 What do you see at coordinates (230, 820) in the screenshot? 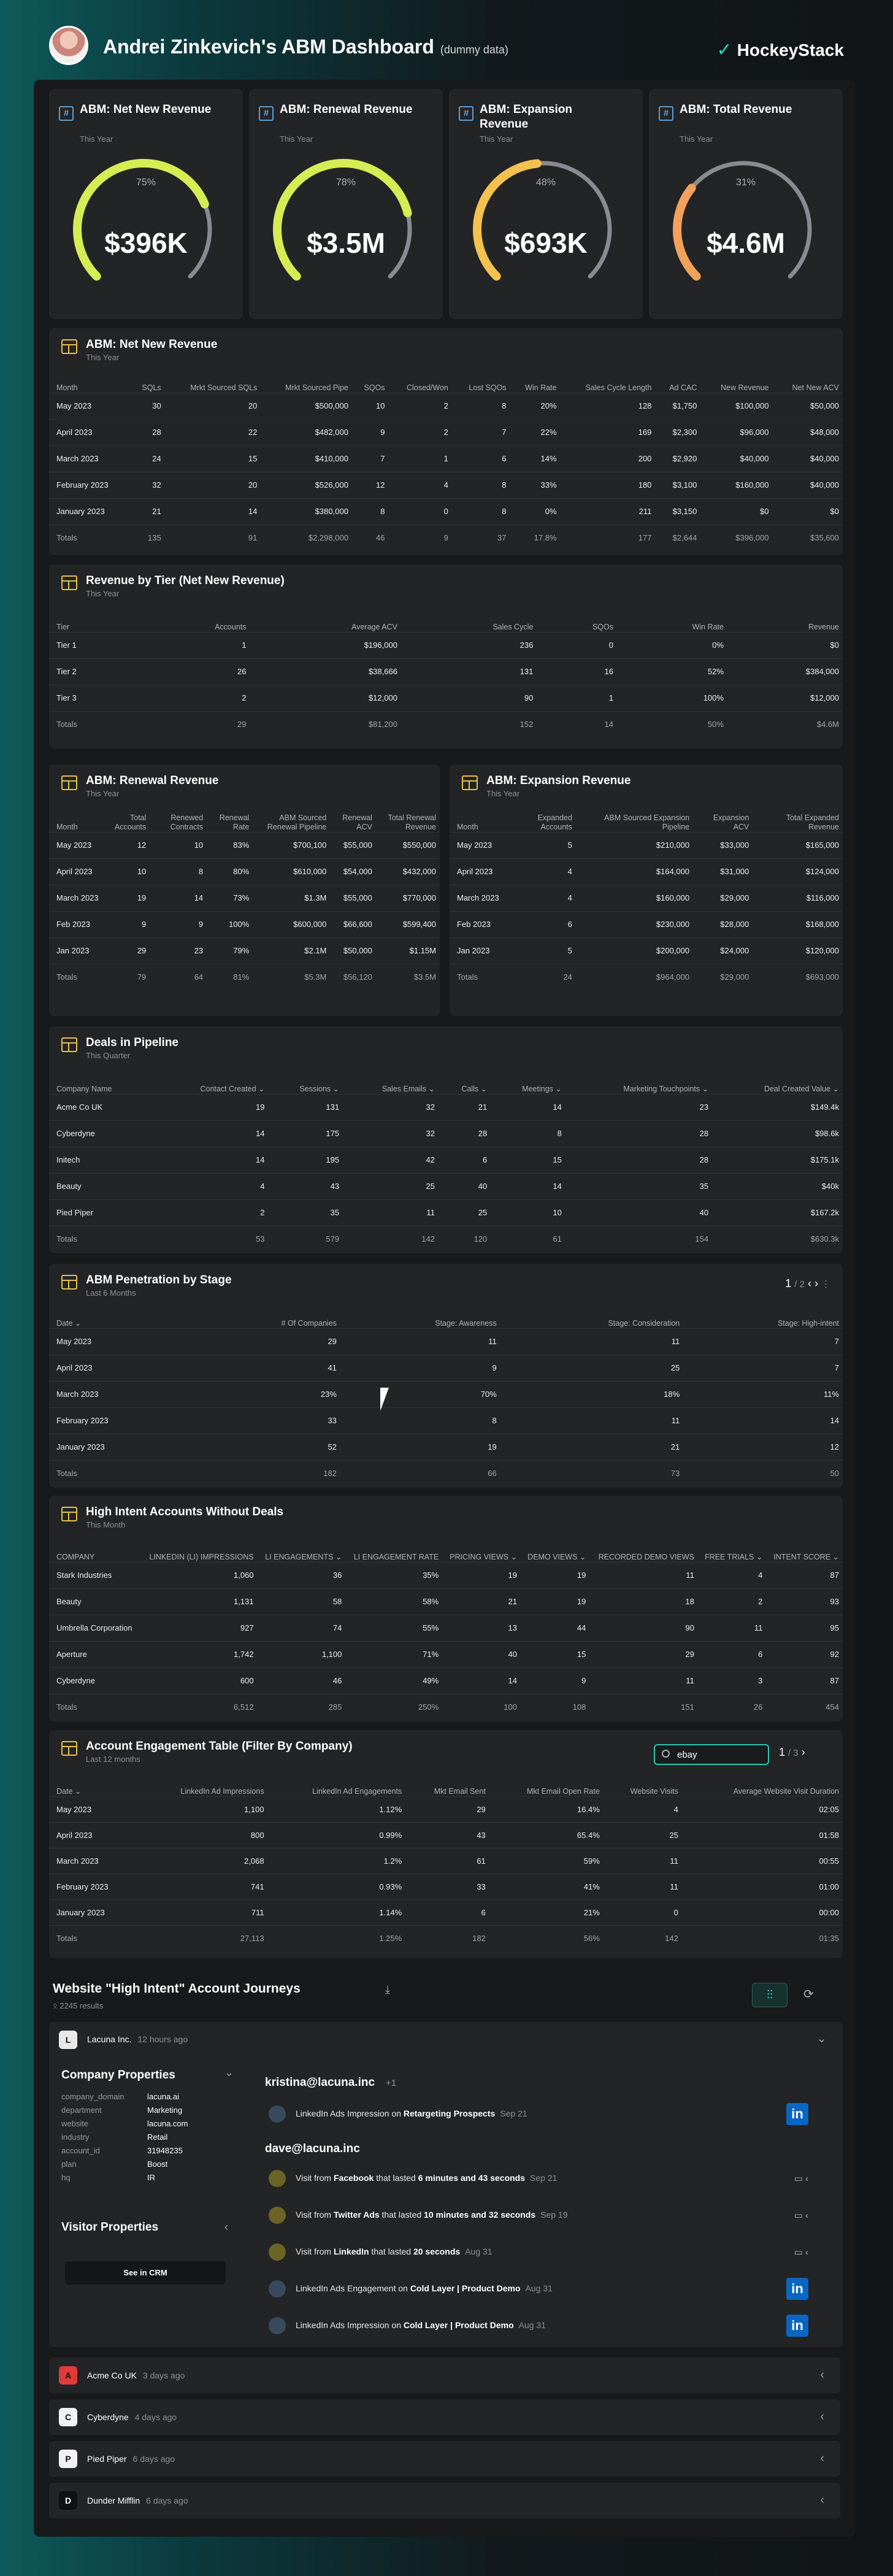
I see `column-header: Renewal Rate` at bounding box center [230, 820].